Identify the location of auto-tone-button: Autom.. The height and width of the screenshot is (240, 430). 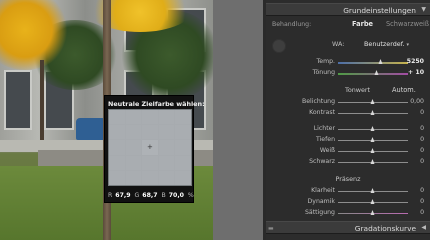
(404, 90).